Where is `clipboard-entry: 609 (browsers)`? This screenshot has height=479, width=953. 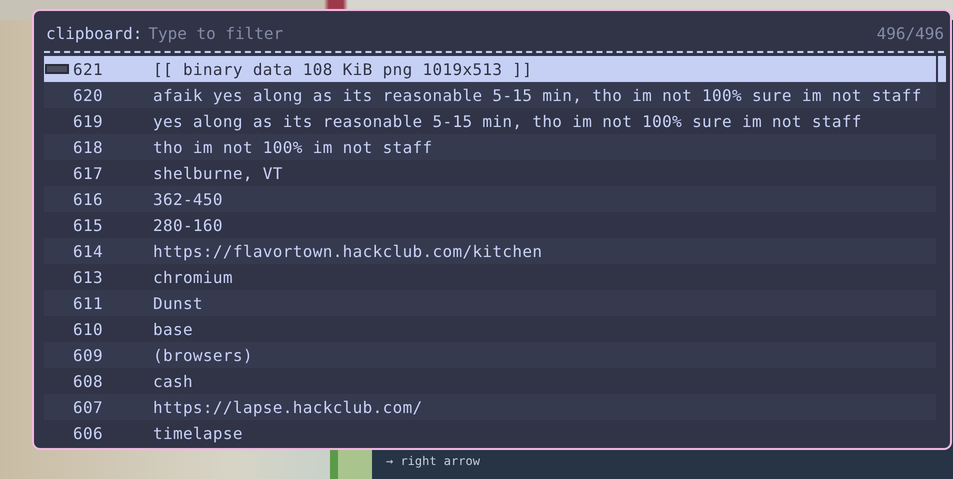
clipboard-entry: 609 (browsers) is located at coordinates (490, 355).